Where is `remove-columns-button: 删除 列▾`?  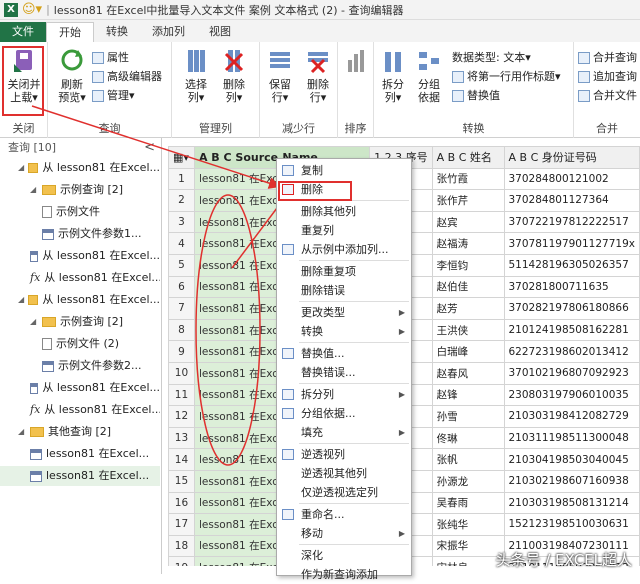 remove-columns-button: 删除 列▾ is located at coordinates (234, 75).